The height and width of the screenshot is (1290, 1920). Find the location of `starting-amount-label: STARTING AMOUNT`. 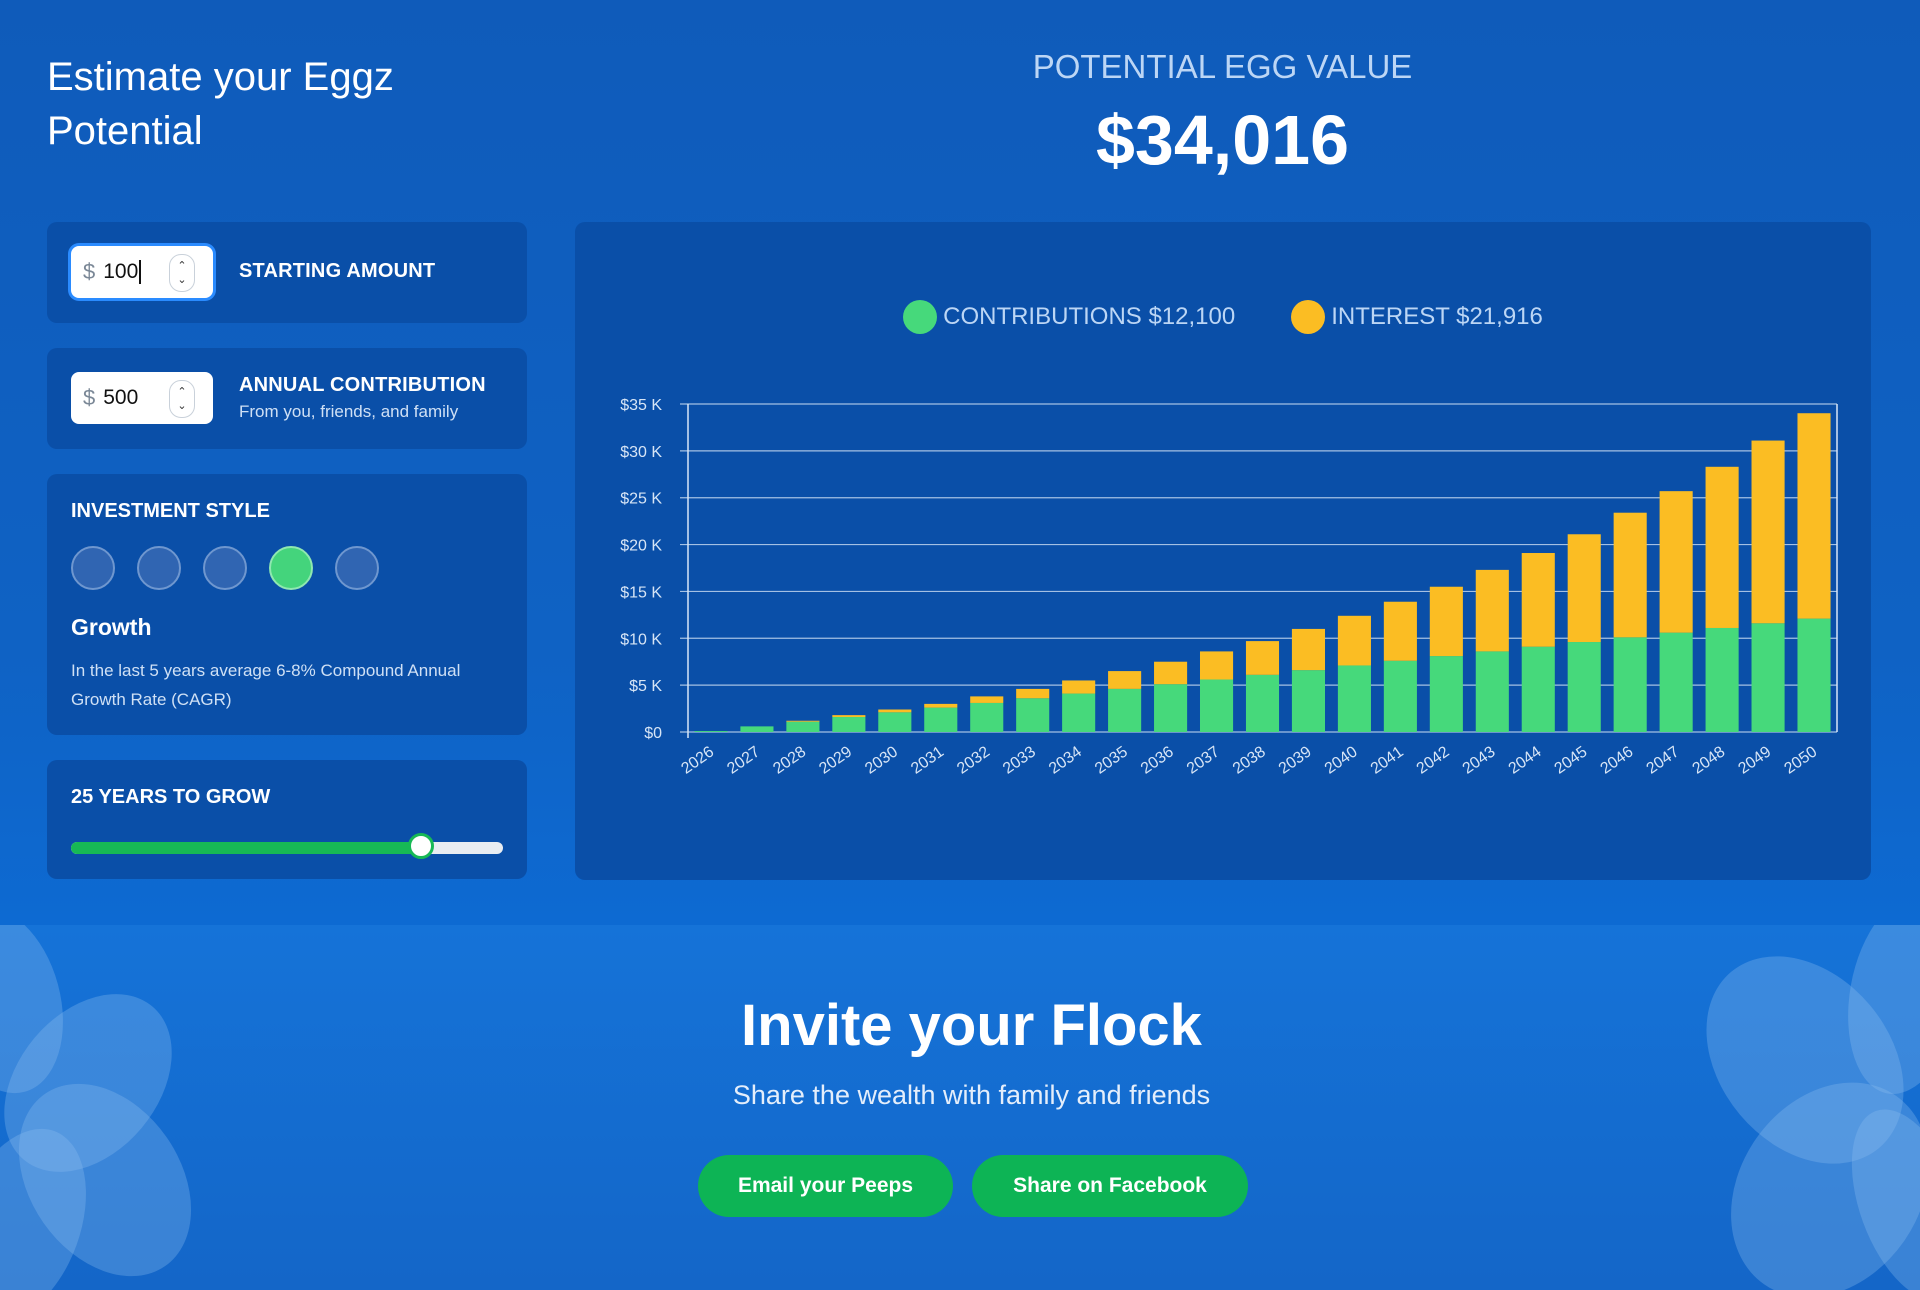

starting-amount-label: STARTING AMOUNT is located at coordinates (337, 271).